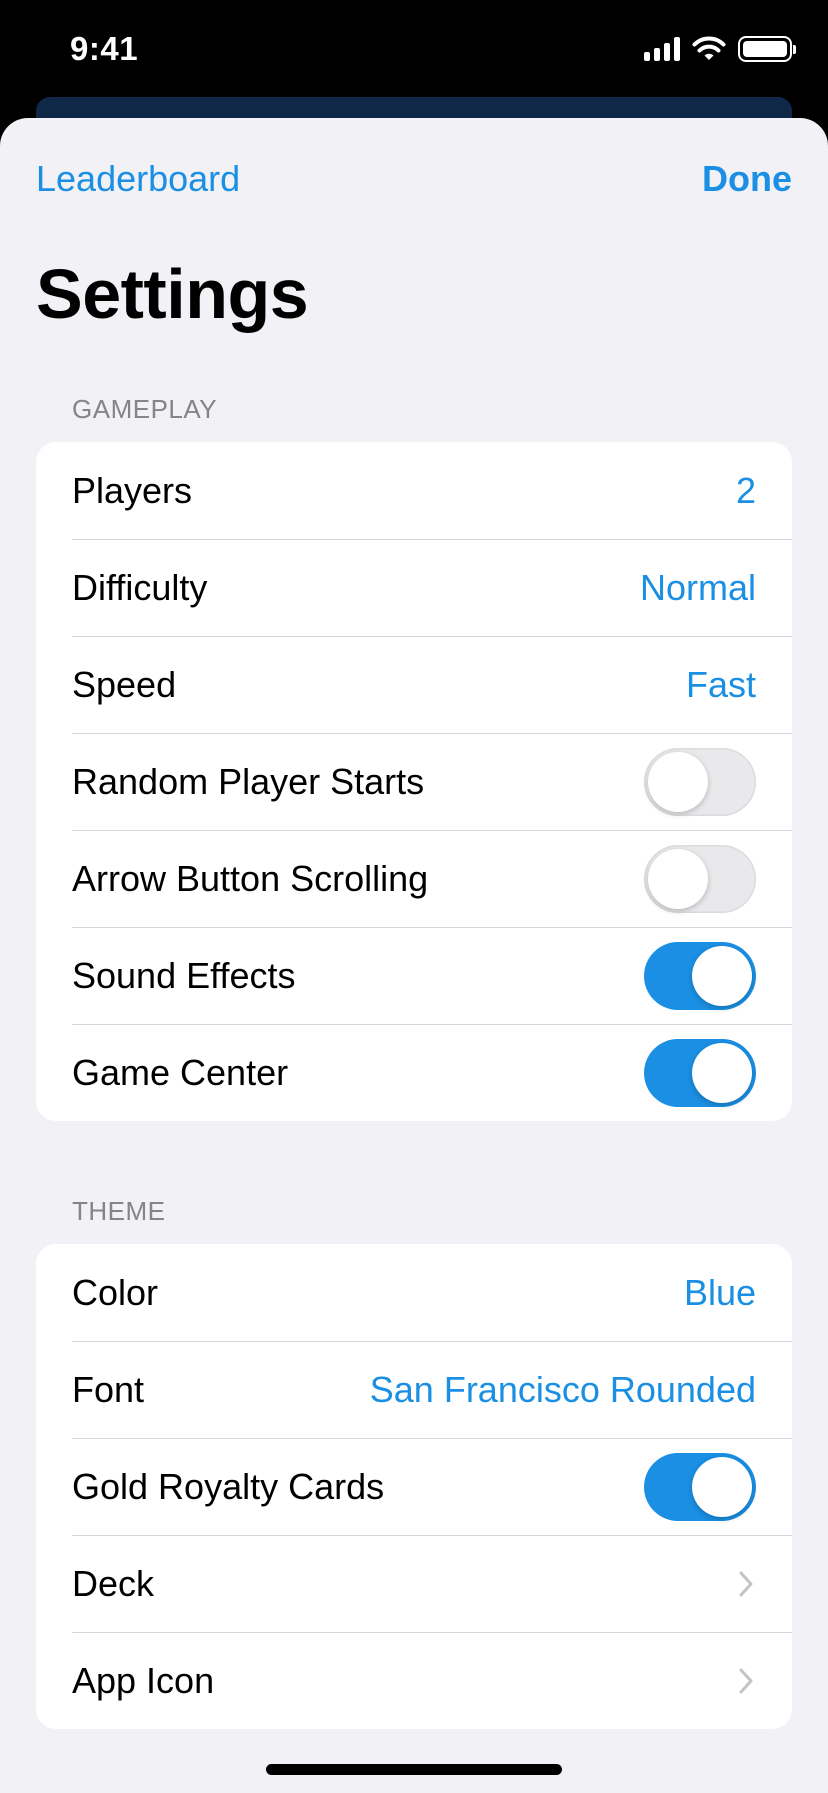  Describe the element at coordinates (745, 490) in the screenshot. I see `players-value: 2` at that location.